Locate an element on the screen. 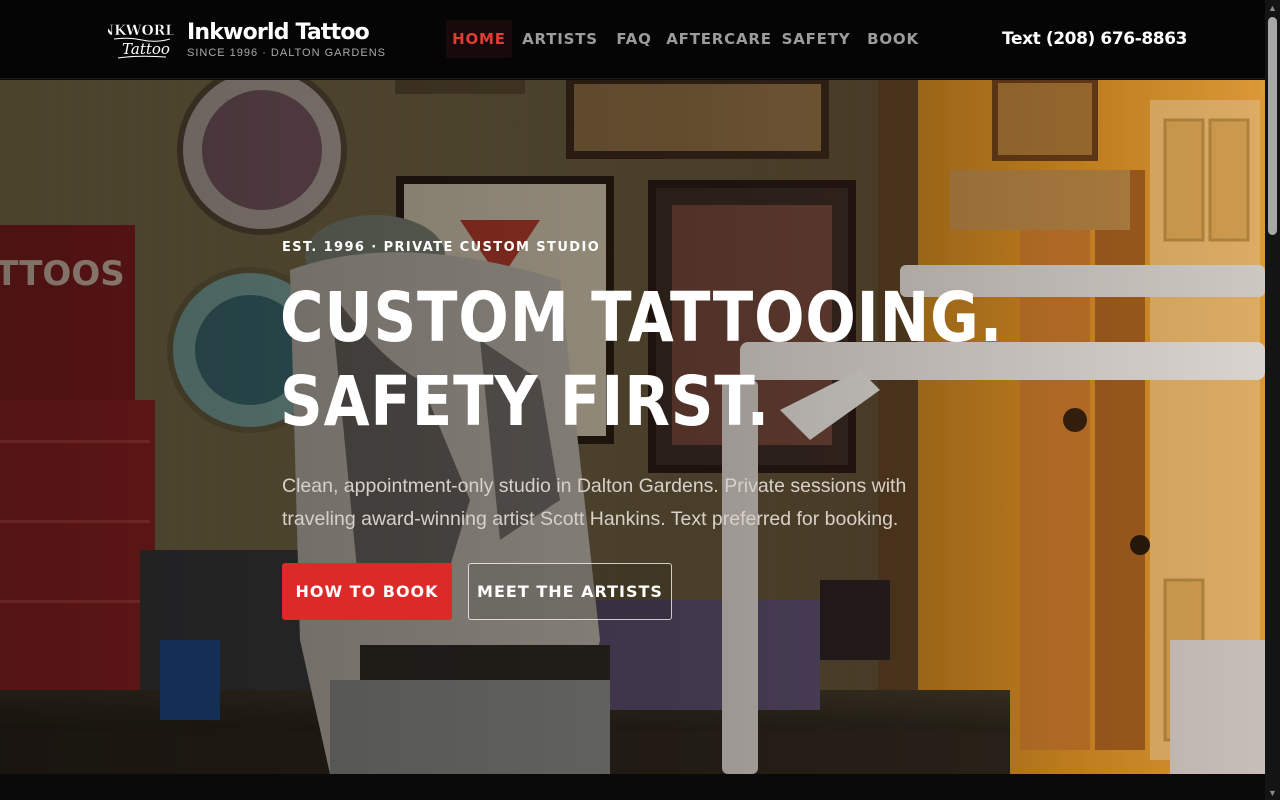 The width and height of the screenshot is (1280, 800). scroll-up-arrow-icon: ▲ is located at coordinates (1272, 7).